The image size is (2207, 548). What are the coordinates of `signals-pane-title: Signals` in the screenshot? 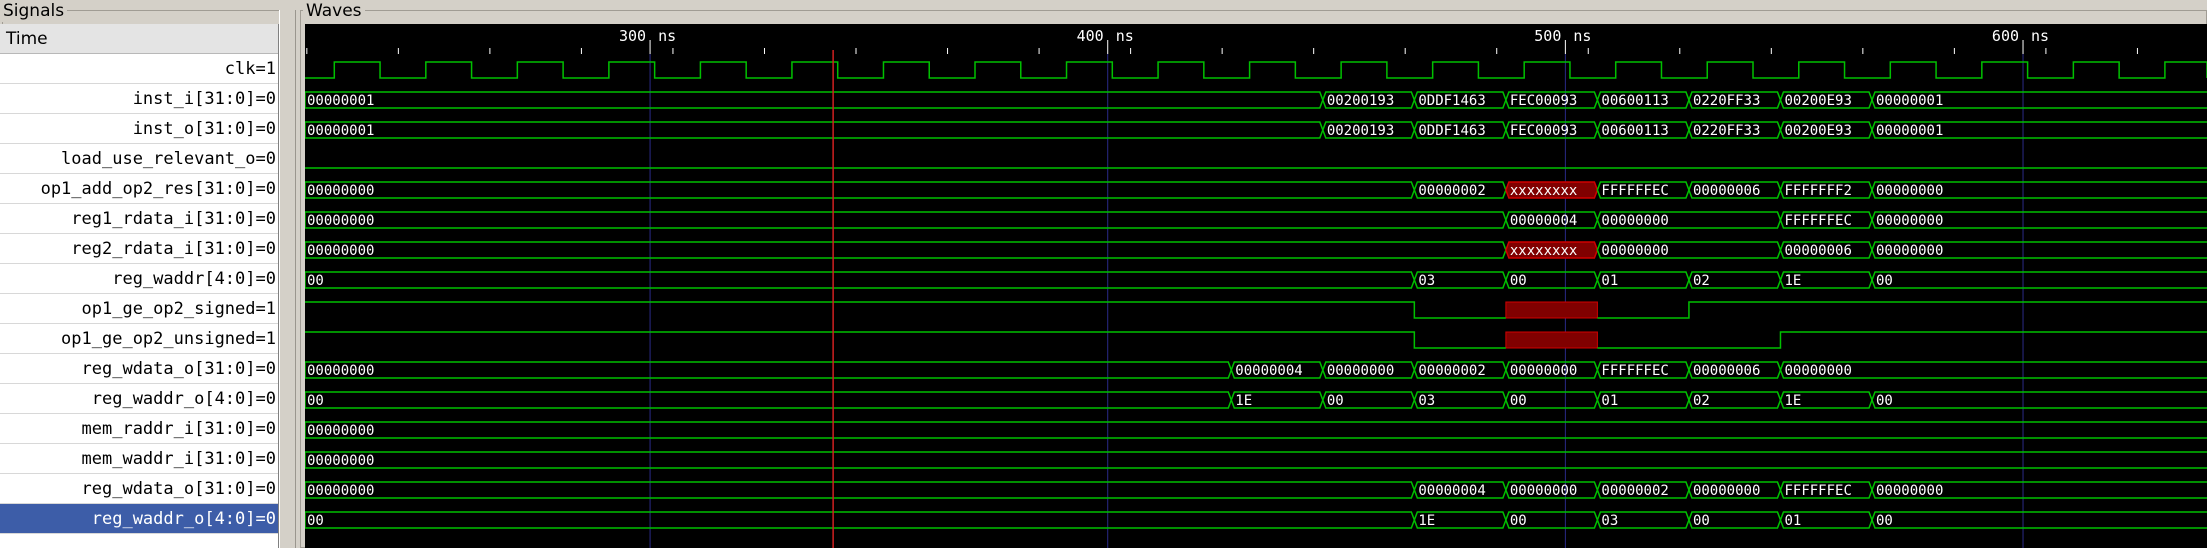 It's located at (34, 11).